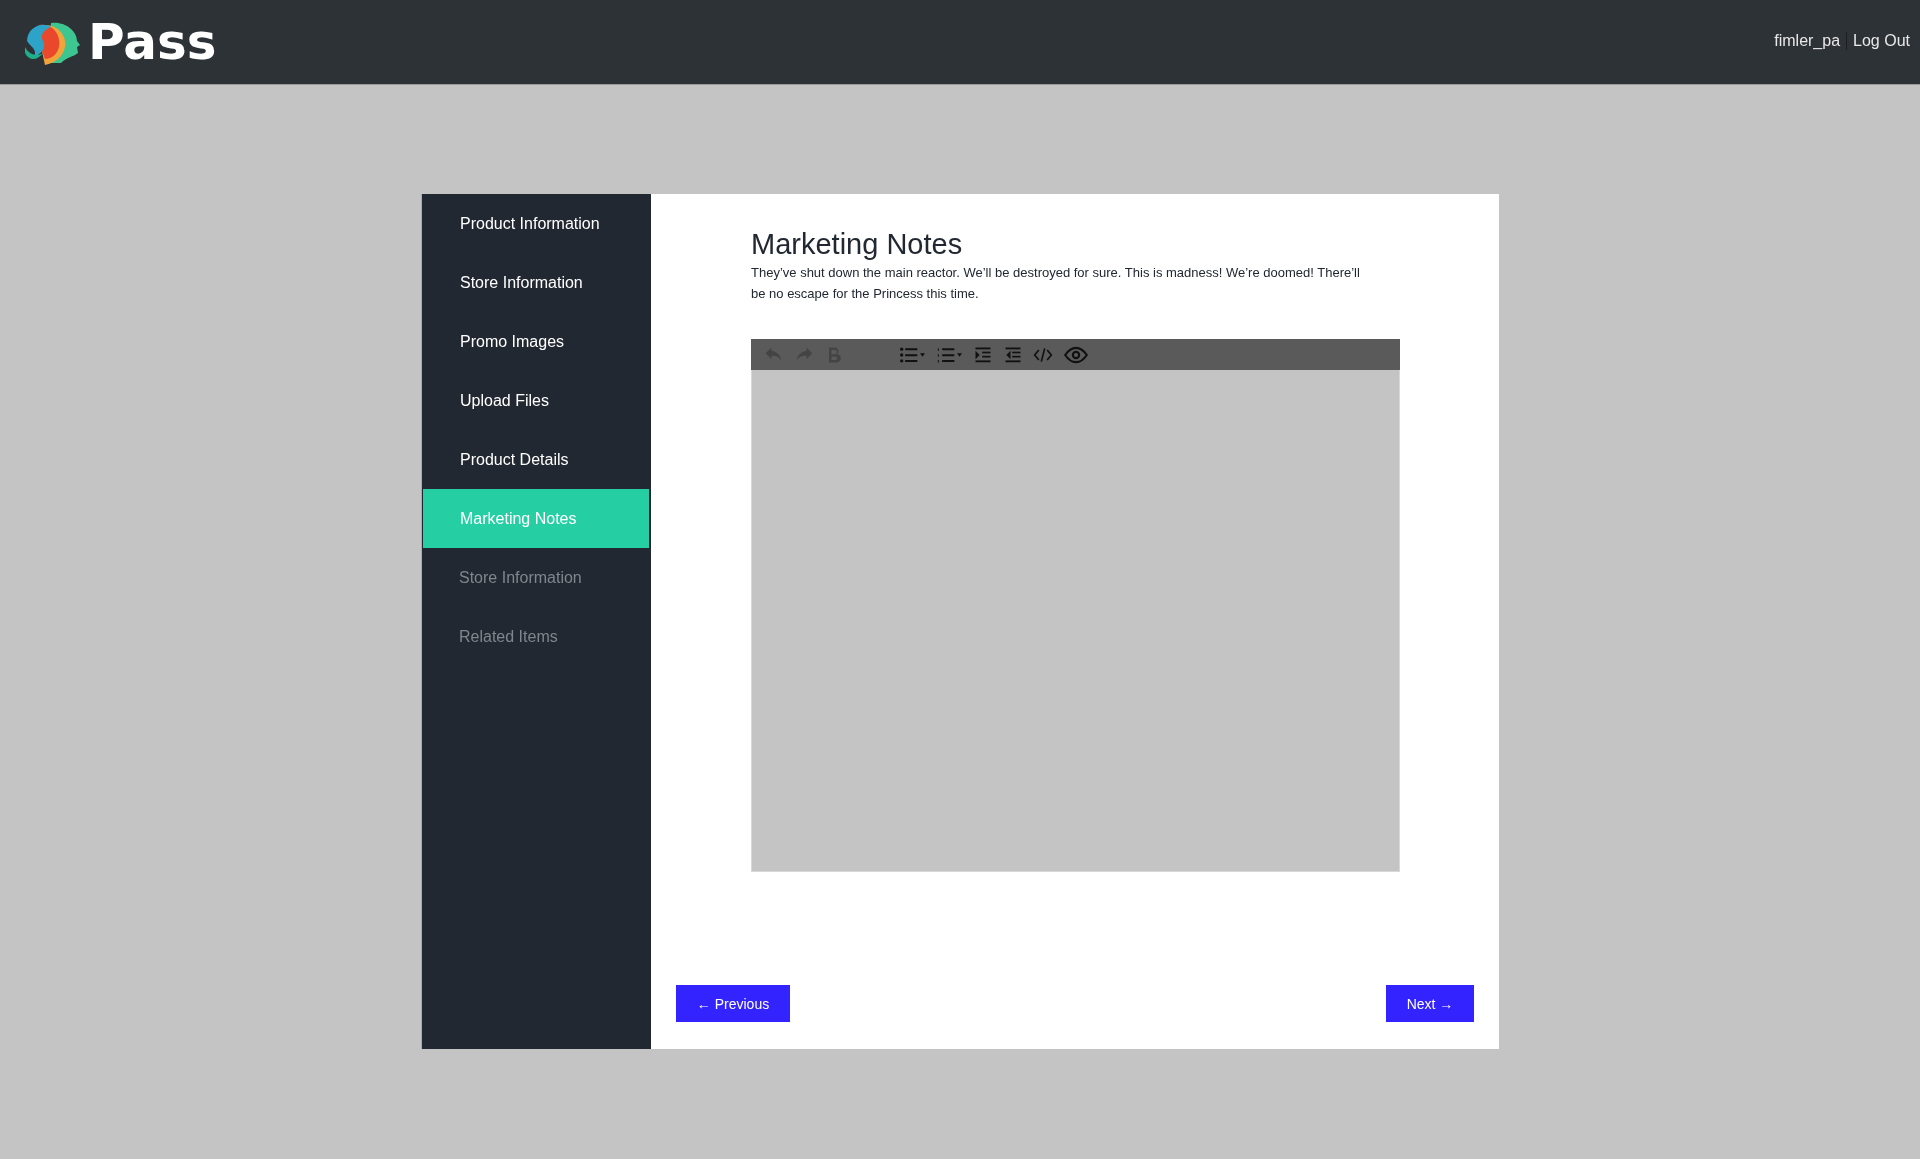 The width and height of the screenshot is (1920, 1159). What do you see at coordinates (535, 400) in the screenshot?
I see `sidebar-item: Upload Files` at bounding box center [535, 400].